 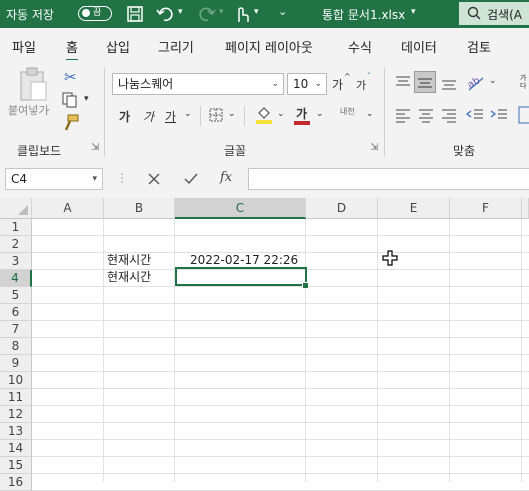 I want to click on redo-icon, so click(x=207, y=14).